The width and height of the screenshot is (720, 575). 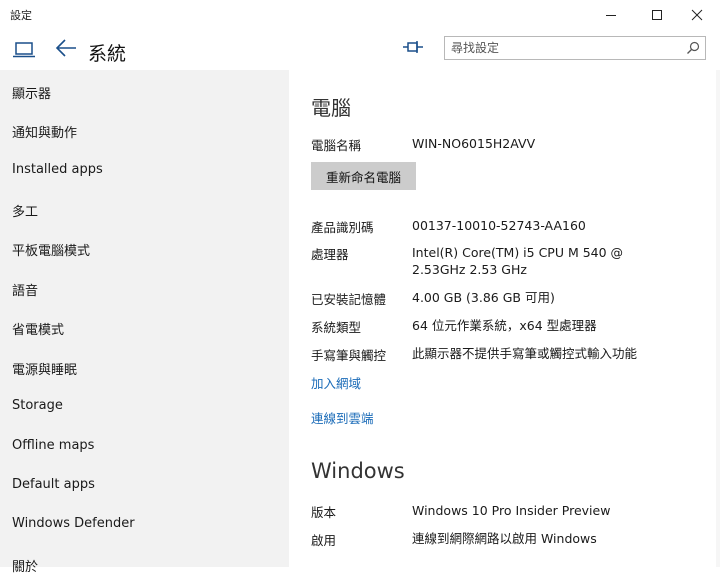 I want to click on close-icon, so click(x=697, y=15).